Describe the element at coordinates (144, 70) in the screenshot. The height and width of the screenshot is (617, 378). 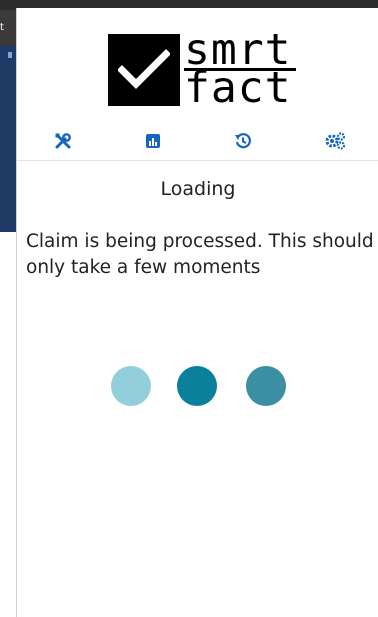
I see `checkmark-icon` at that location.